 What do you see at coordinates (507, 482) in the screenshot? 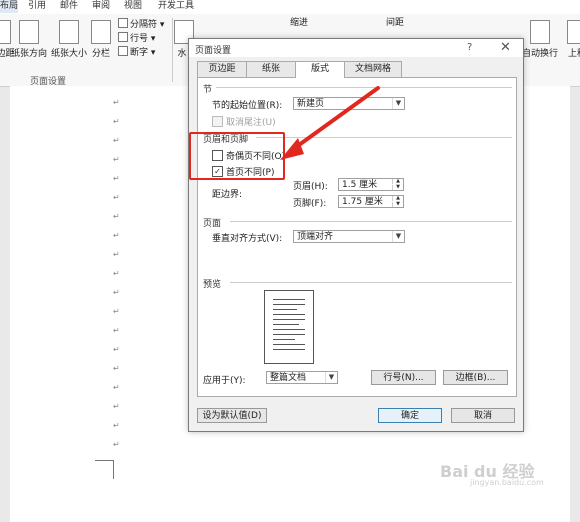
I see `watermark-url: jingyan.baidu.com` at bounding box center [507, 482].